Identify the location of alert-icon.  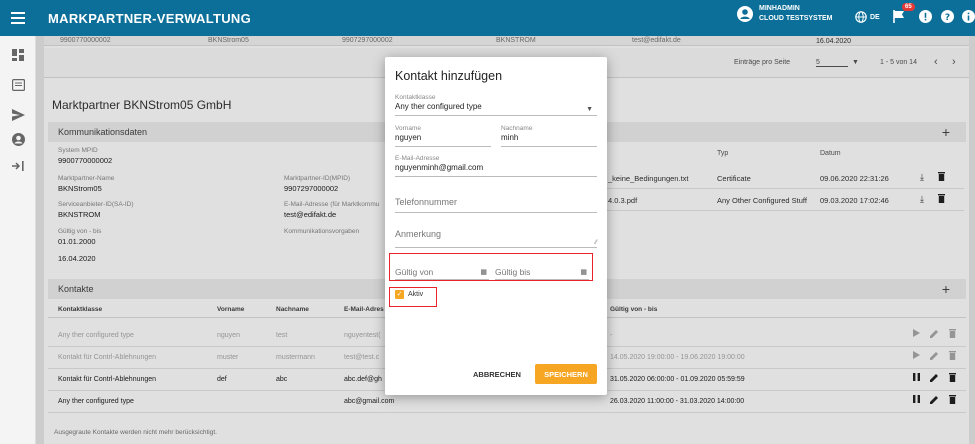
(925, 17).